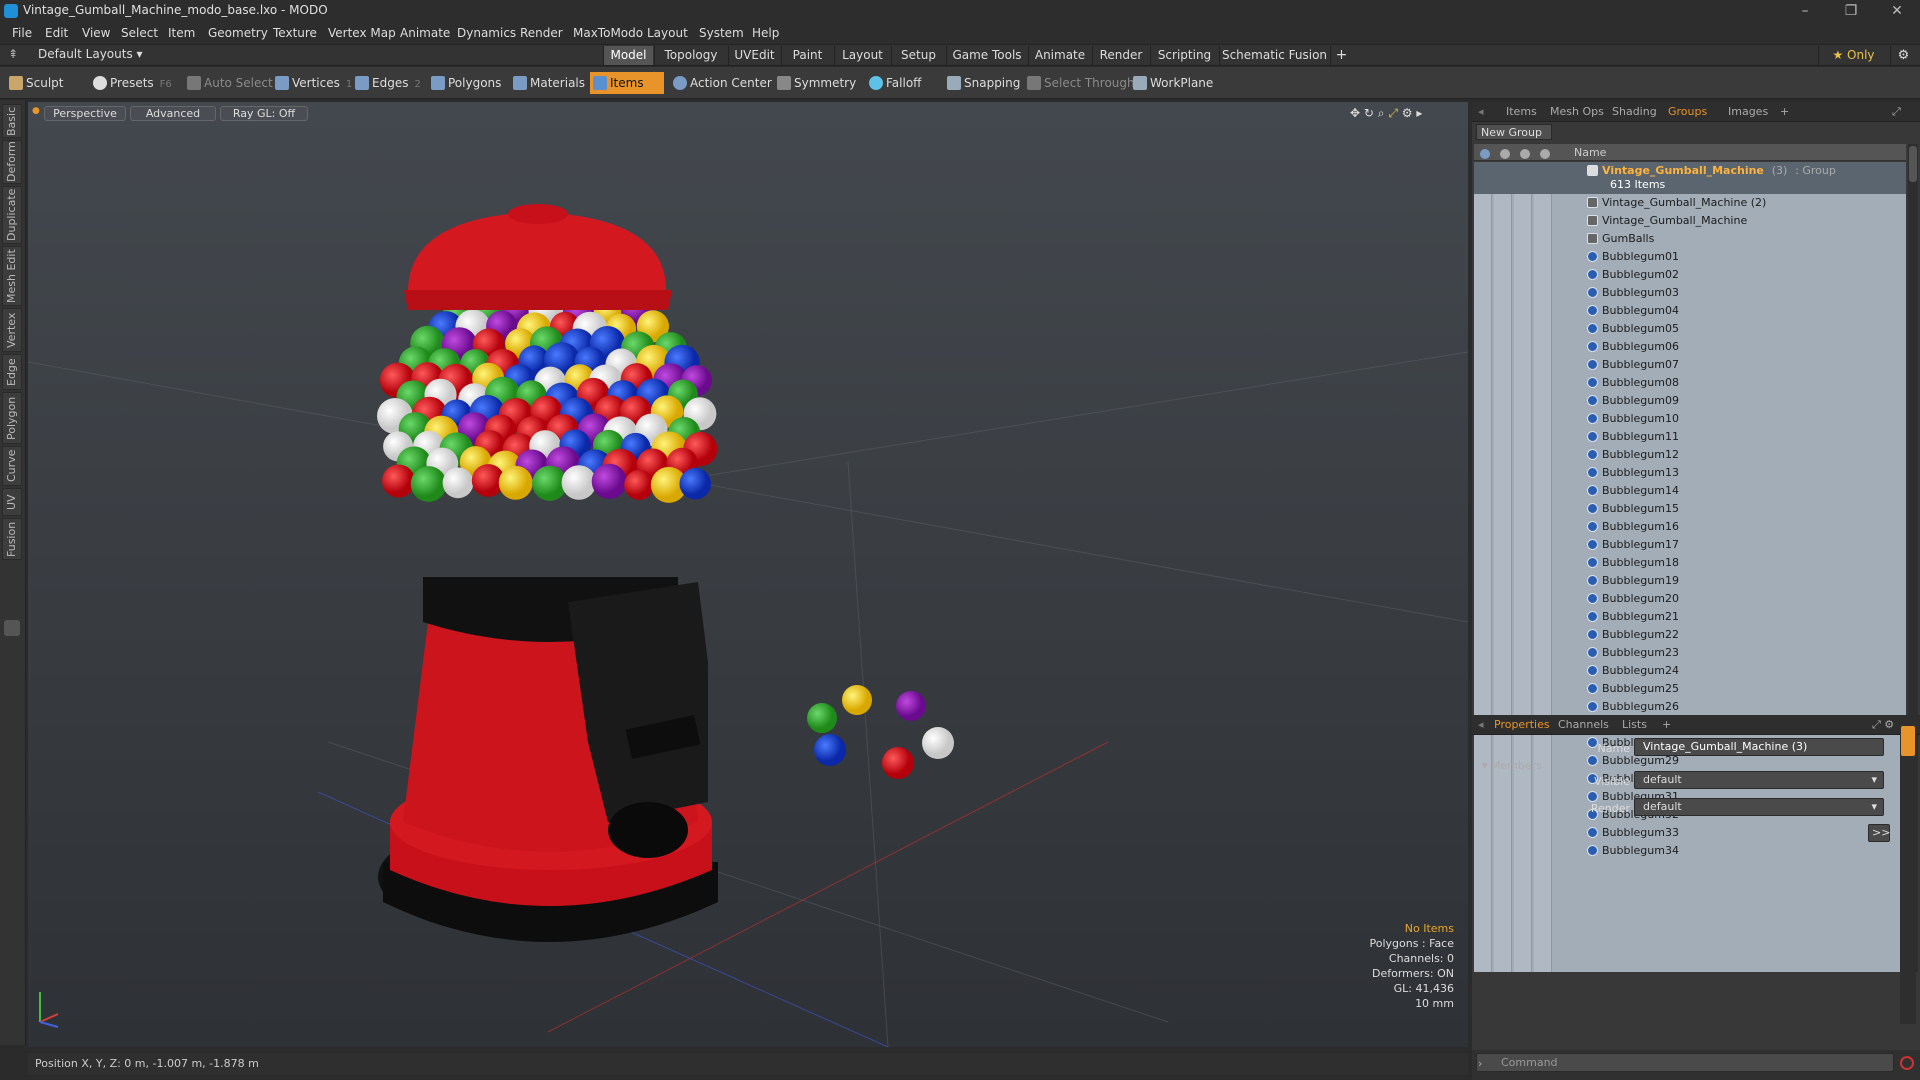 The height and width of the screenshot is (1080, 1920). Describe the element at coordinates (139, 33) in the screenshot. I see `menu-select: Select` at that location.